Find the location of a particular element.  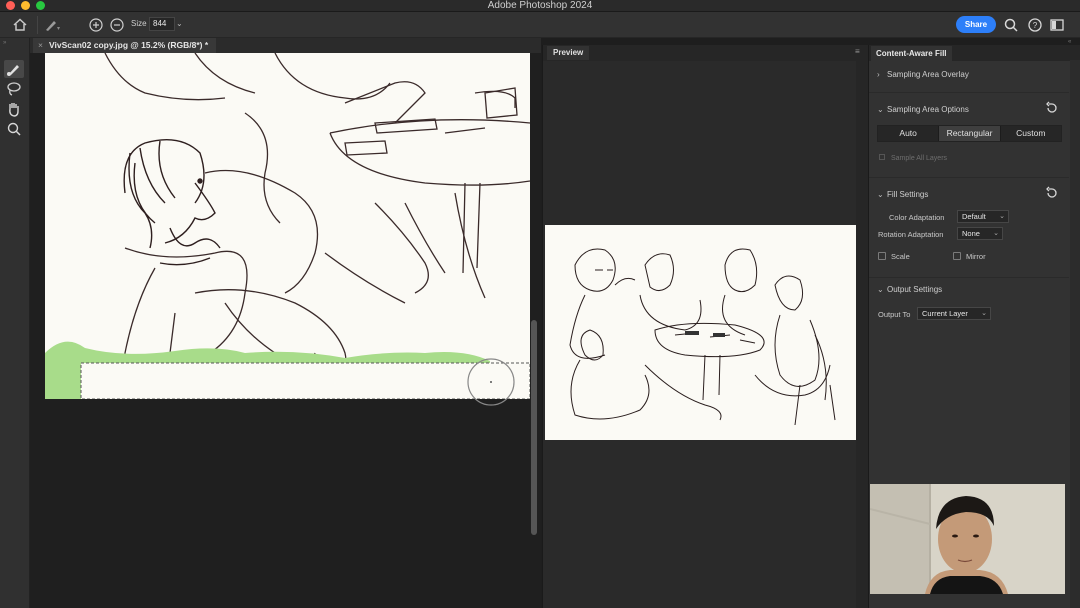

sampling-brush-icon is located at coordinates (14, 69).